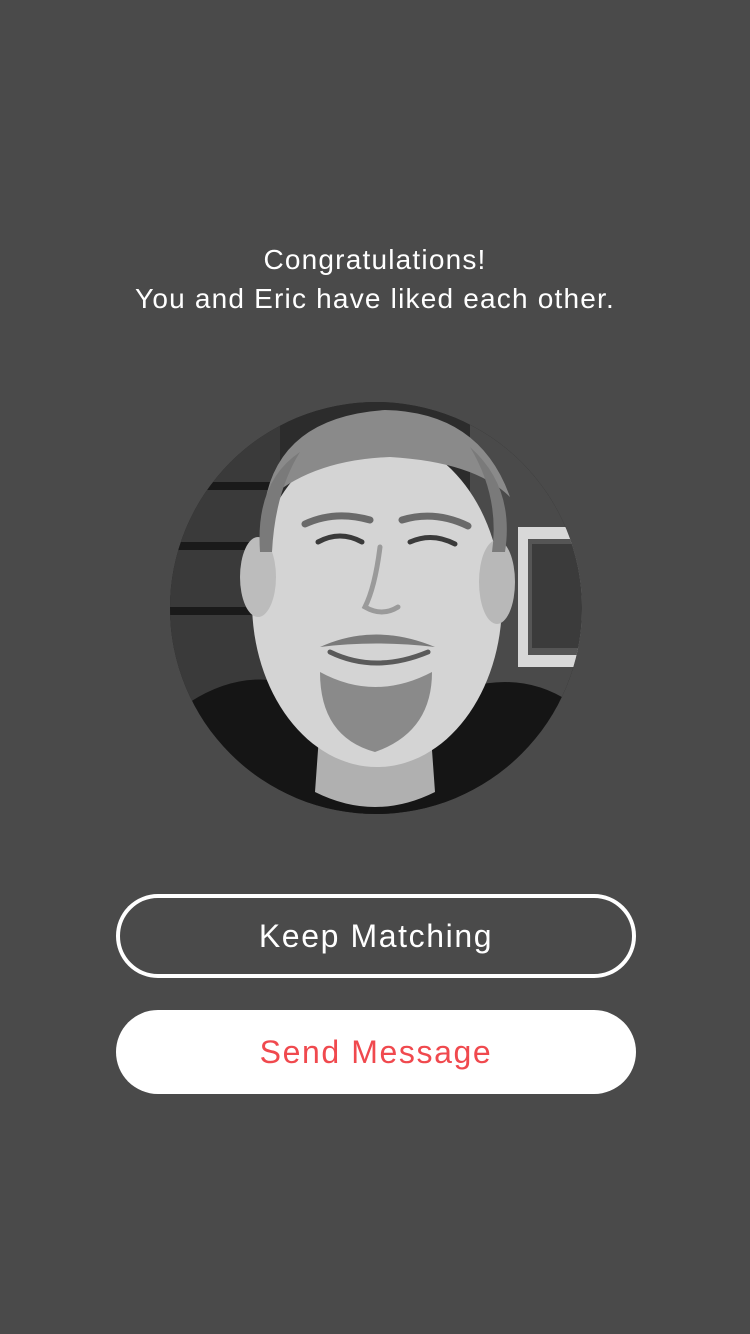  I want to click on congrats-heading: Congratulations!, so click(375, 259).